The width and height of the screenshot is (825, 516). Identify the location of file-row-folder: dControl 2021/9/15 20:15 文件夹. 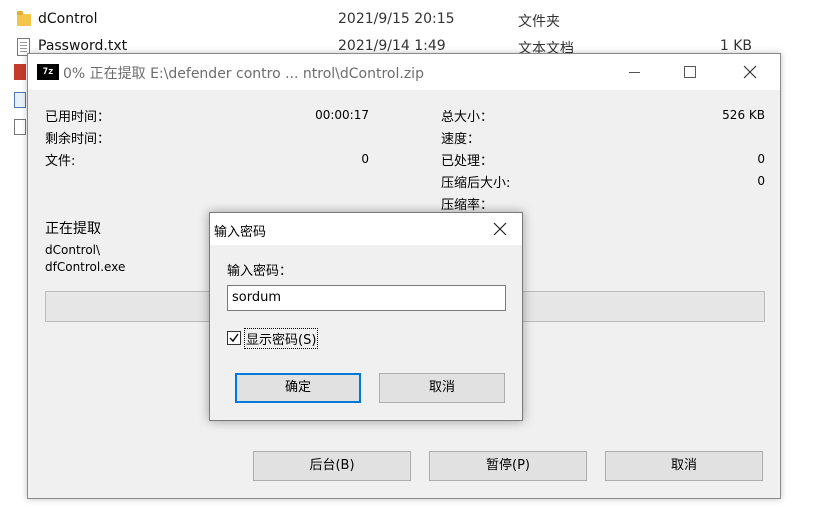
(412, 21).